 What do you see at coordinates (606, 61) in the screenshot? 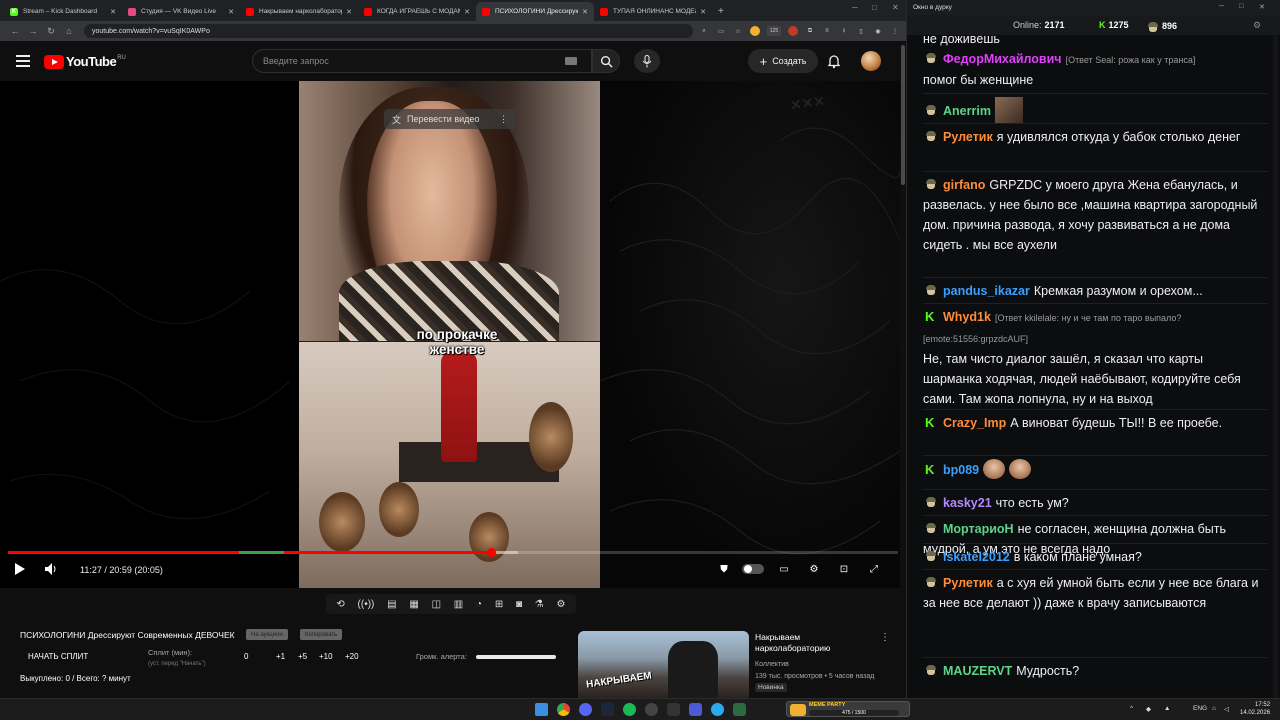
I see `search-button` at bounding box center [606, 61].